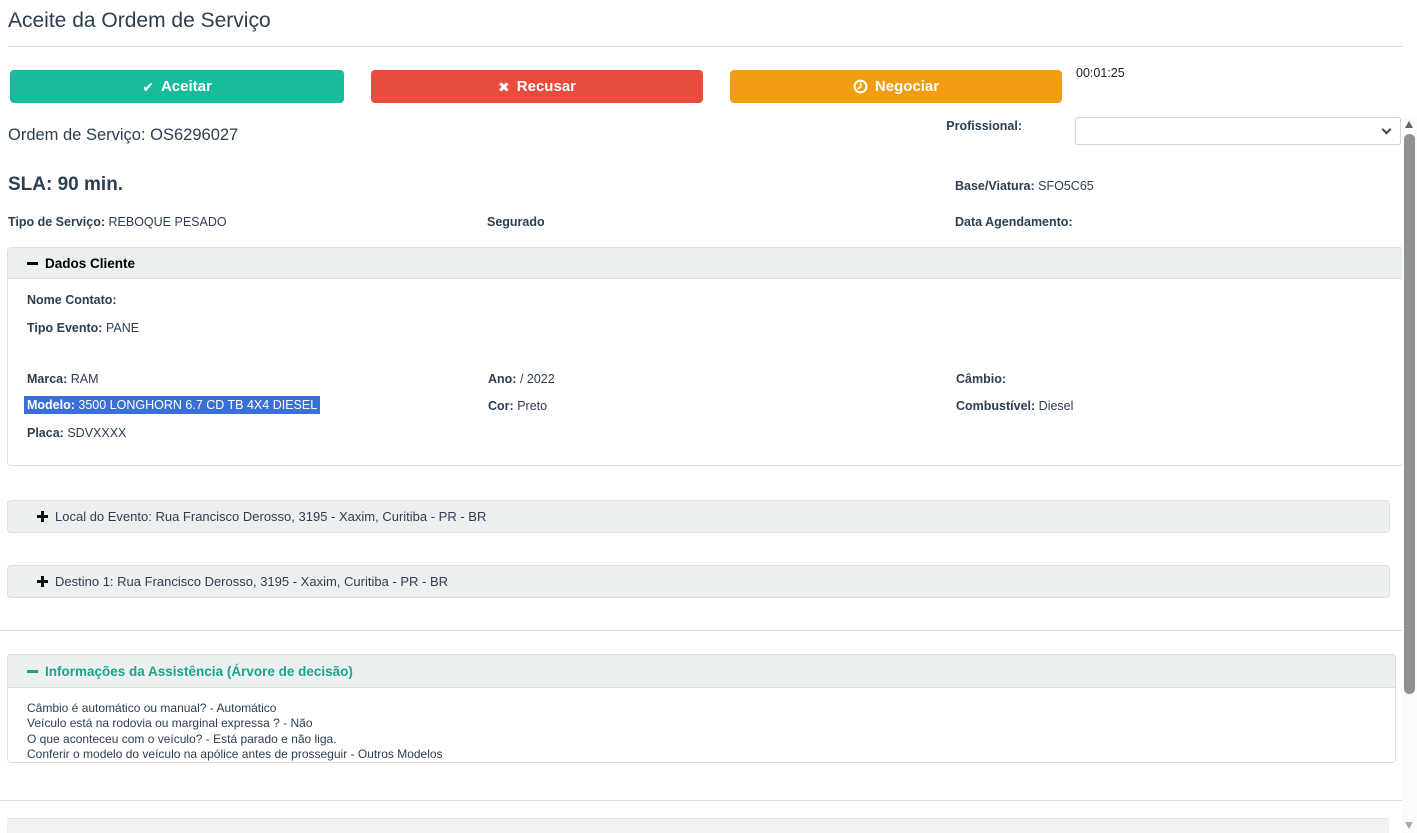  Describe the element at coordinates (1409, 414) in the screenshot. I see `scrollbar-thumb` at that location.